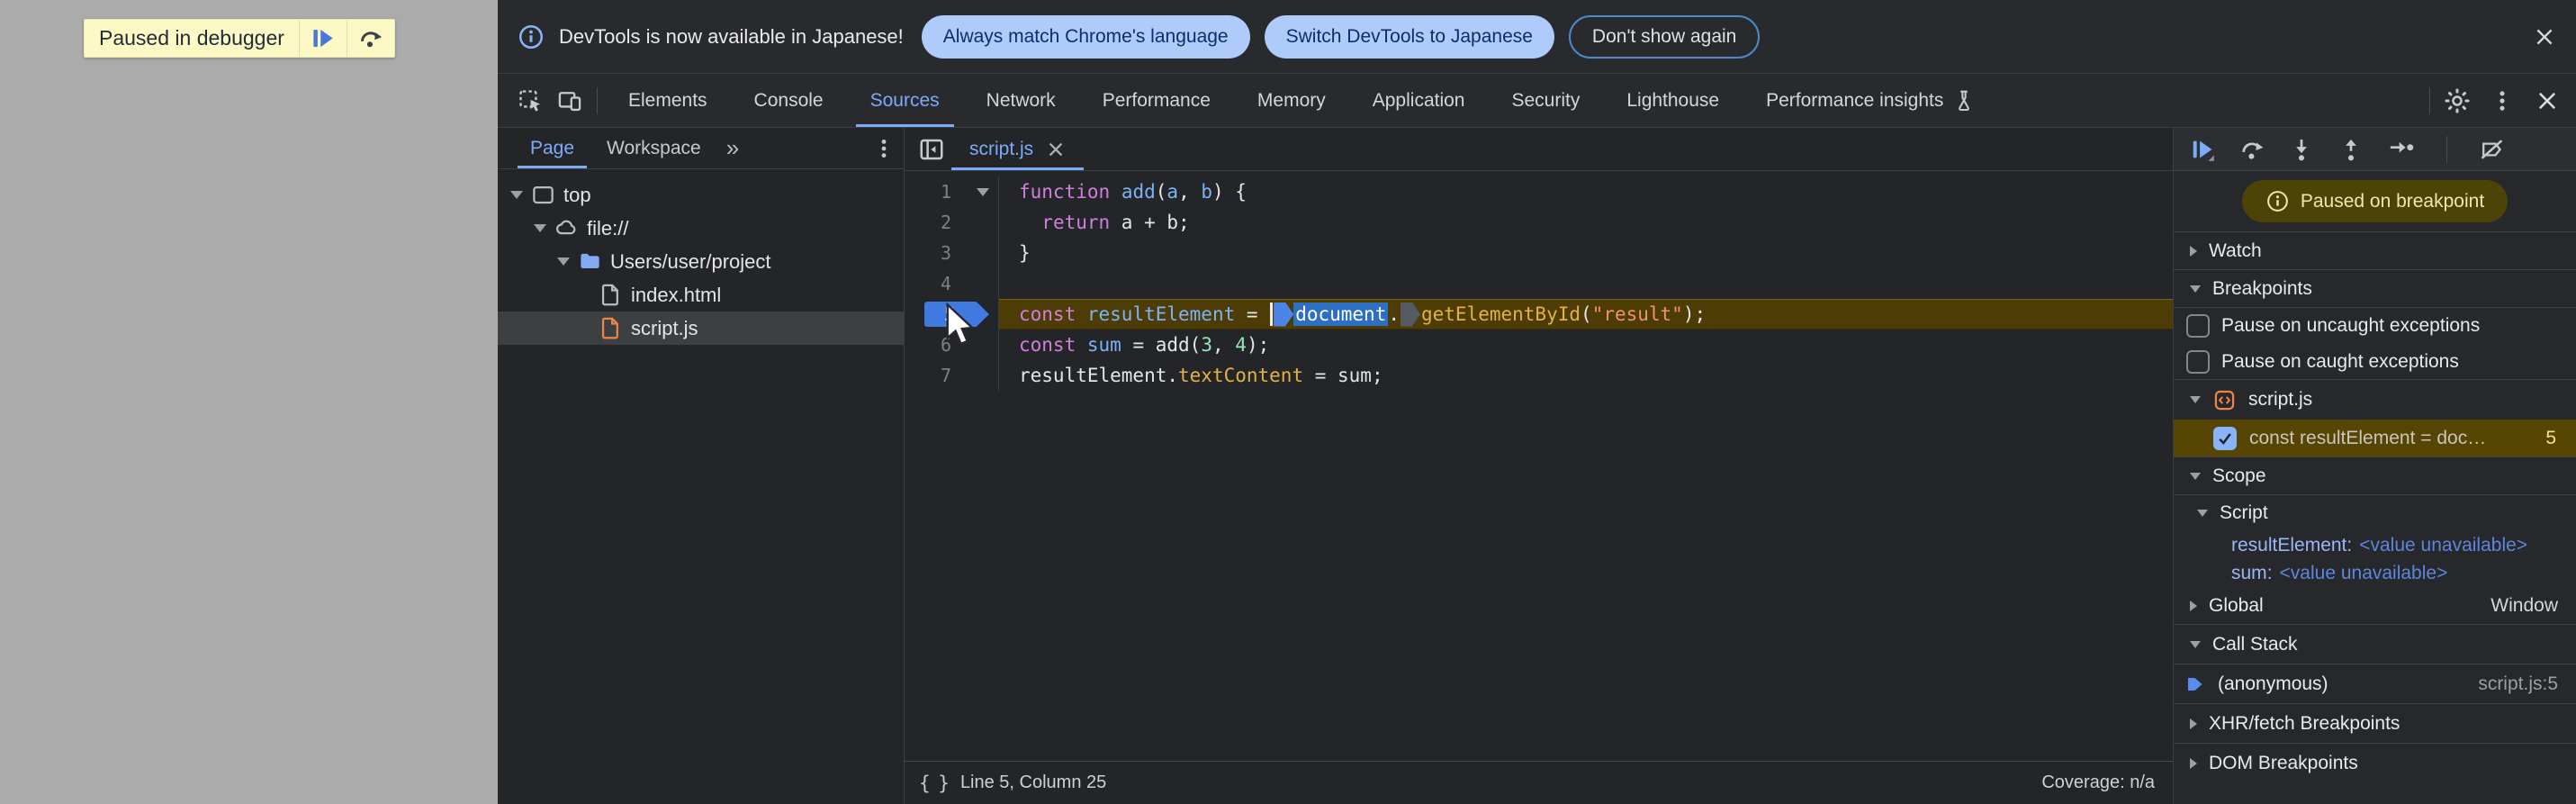 This screenshot has width=2576, height=804. What do you see at coordinates (2502, 100) in the screenshot?
I see `more-options-button` at bounding box center [2502, 100].